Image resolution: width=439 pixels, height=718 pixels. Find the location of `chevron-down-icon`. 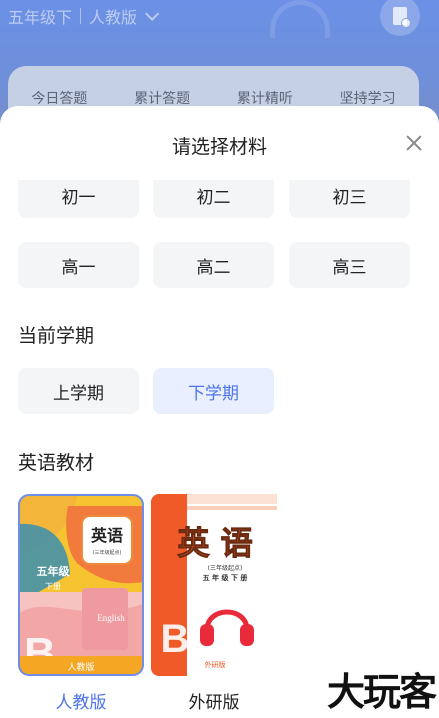

chevron-down-icon is located at coordinates (152, 13).